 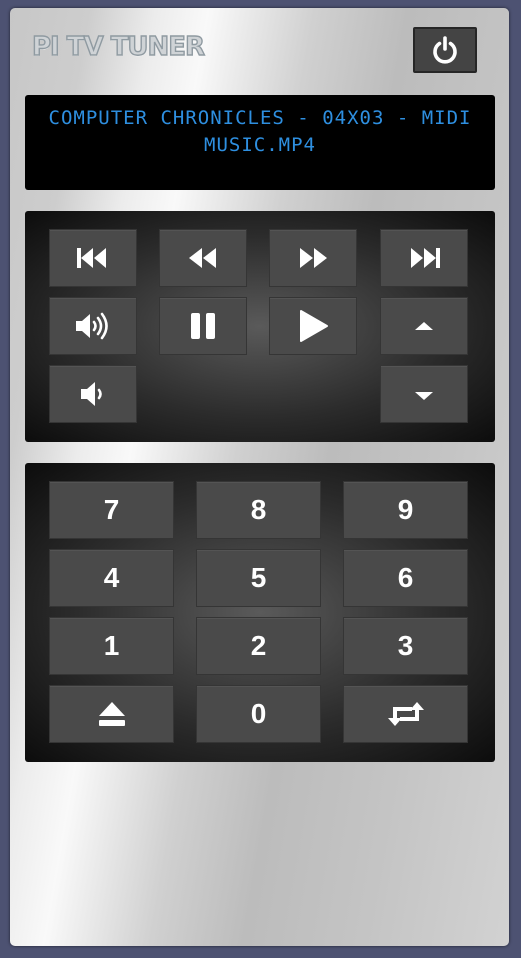 I want to click on volume-down-button, so click(x=93, y=394).